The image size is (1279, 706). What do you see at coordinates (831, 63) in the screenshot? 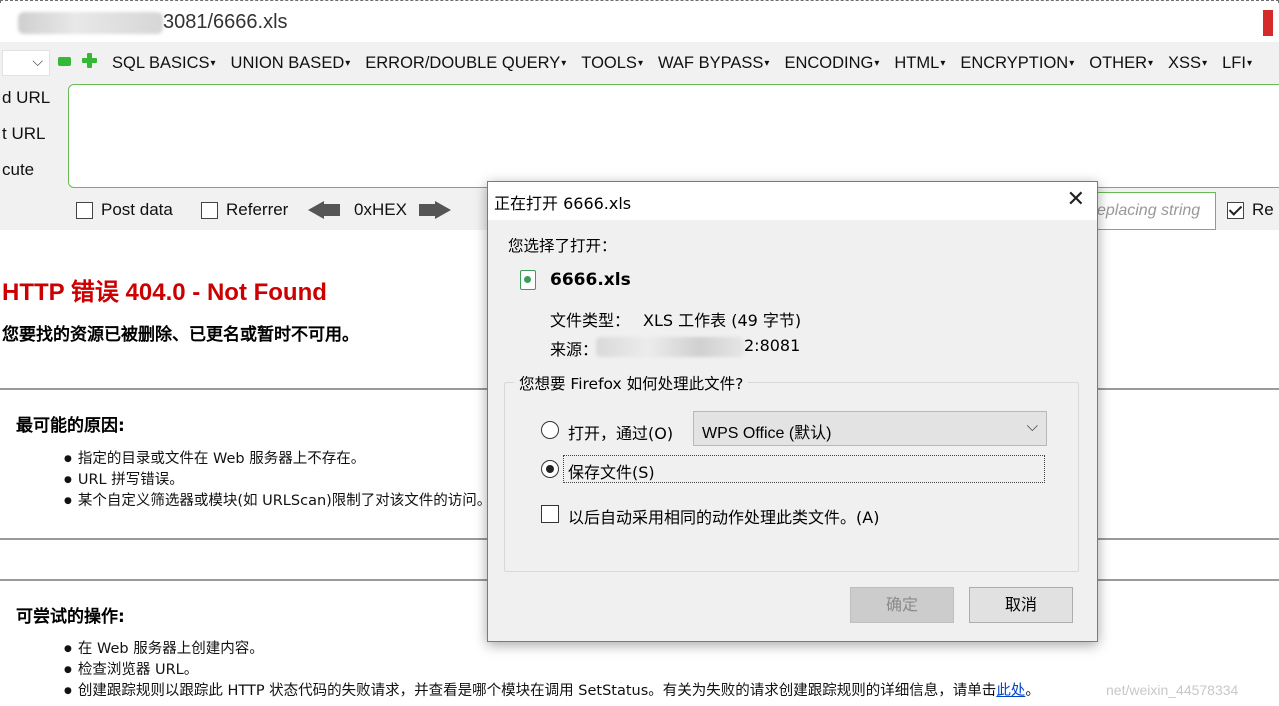
I see `menu-encoding: ENCODING` at bounding box center [831, 63].